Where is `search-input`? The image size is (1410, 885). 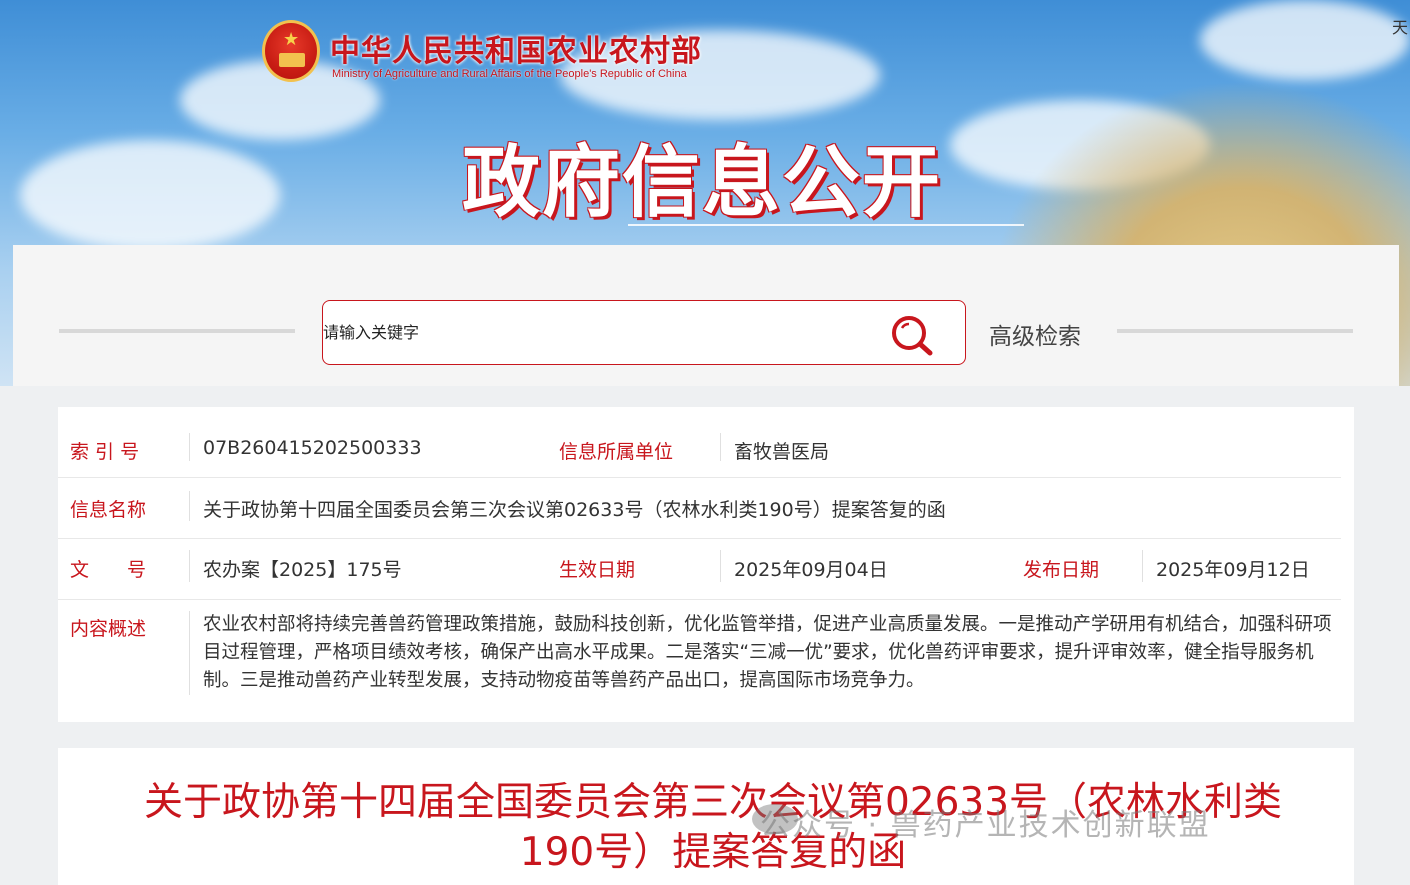
search-input is located at coordinates (603, 332).